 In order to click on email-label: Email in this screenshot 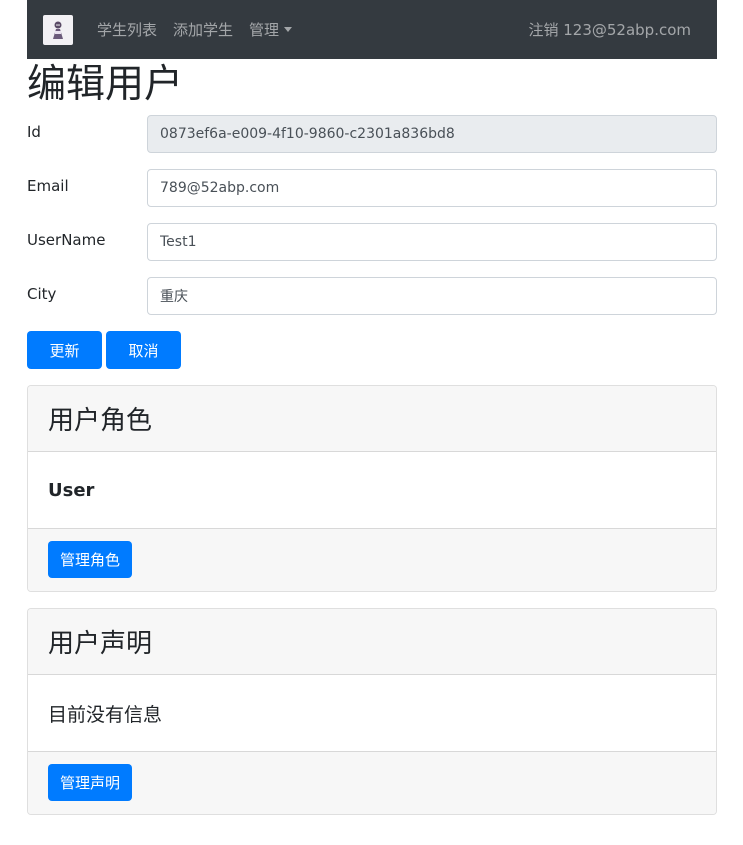, I will do `click(48, 186)`.